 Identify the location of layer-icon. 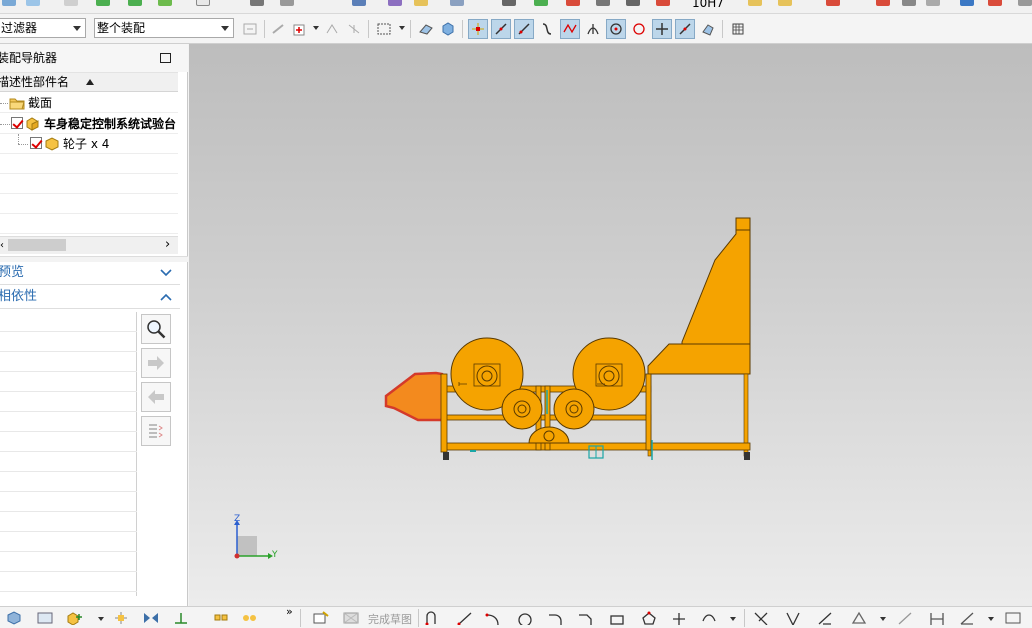
(359, 3).